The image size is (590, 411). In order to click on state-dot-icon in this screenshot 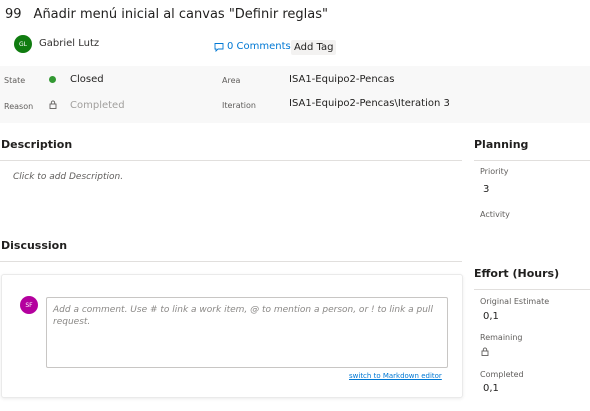, I will do `click(52, 79)`.